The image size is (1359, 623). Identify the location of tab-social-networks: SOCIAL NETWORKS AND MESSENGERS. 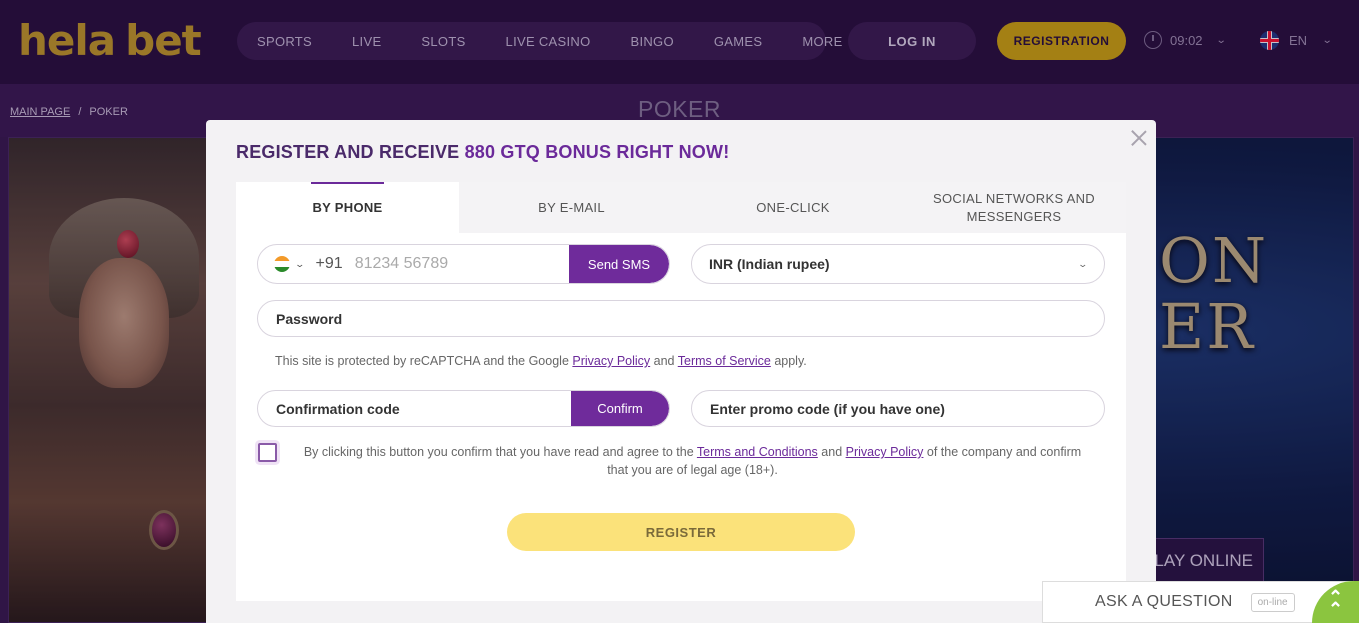
(1014, 207).